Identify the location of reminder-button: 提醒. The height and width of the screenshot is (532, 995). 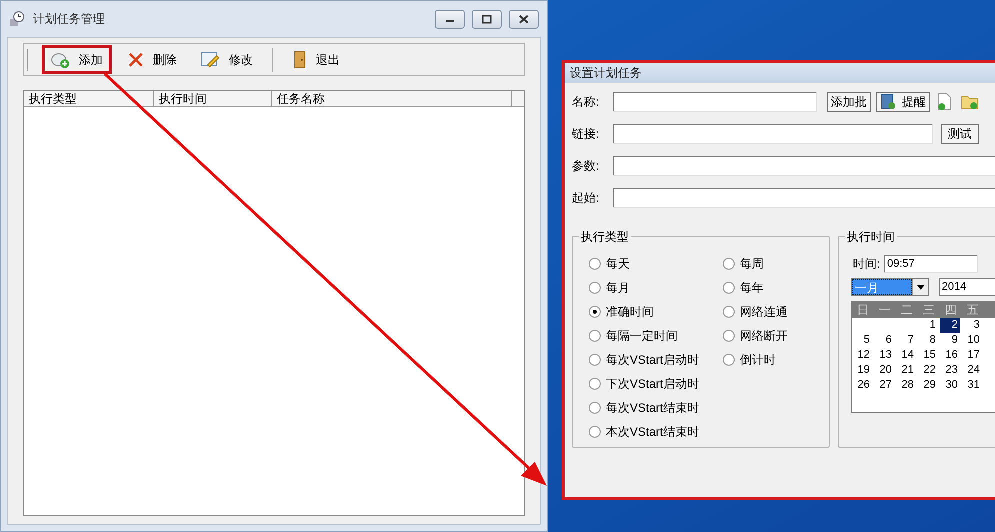
(903, 102).